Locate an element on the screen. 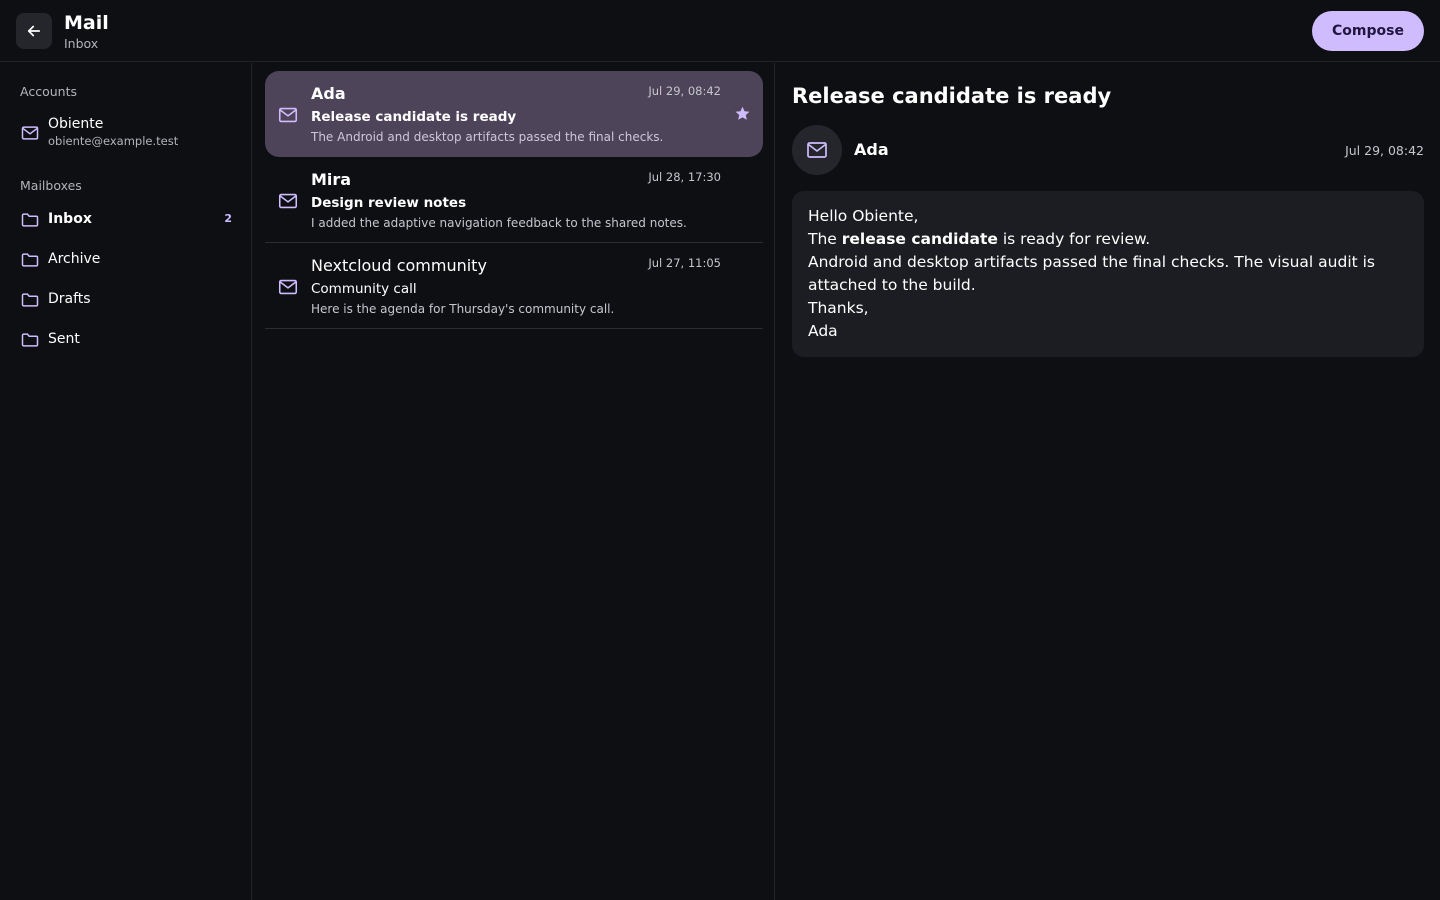  body-signature: Ada is located at coordinates (823, 331).